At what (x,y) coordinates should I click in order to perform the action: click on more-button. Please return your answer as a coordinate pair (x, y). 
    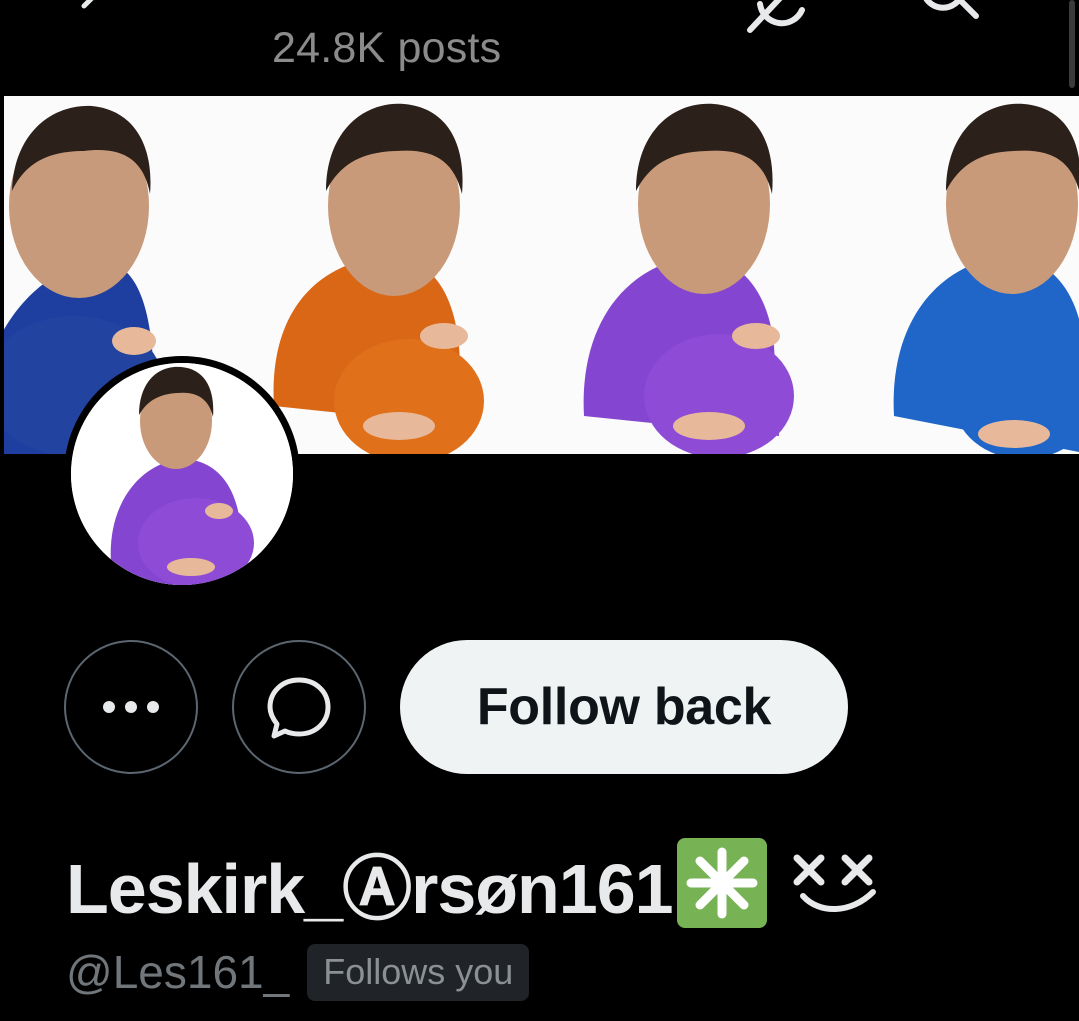
    Looking at the image, I should click on (131, 707).